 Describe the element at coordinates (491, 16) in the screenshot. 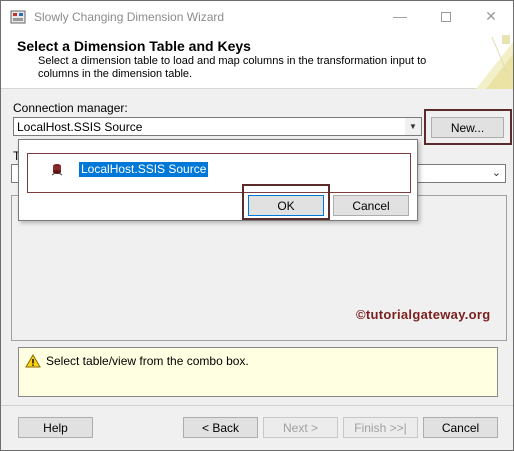

I see `close-button: ✕` at that location.